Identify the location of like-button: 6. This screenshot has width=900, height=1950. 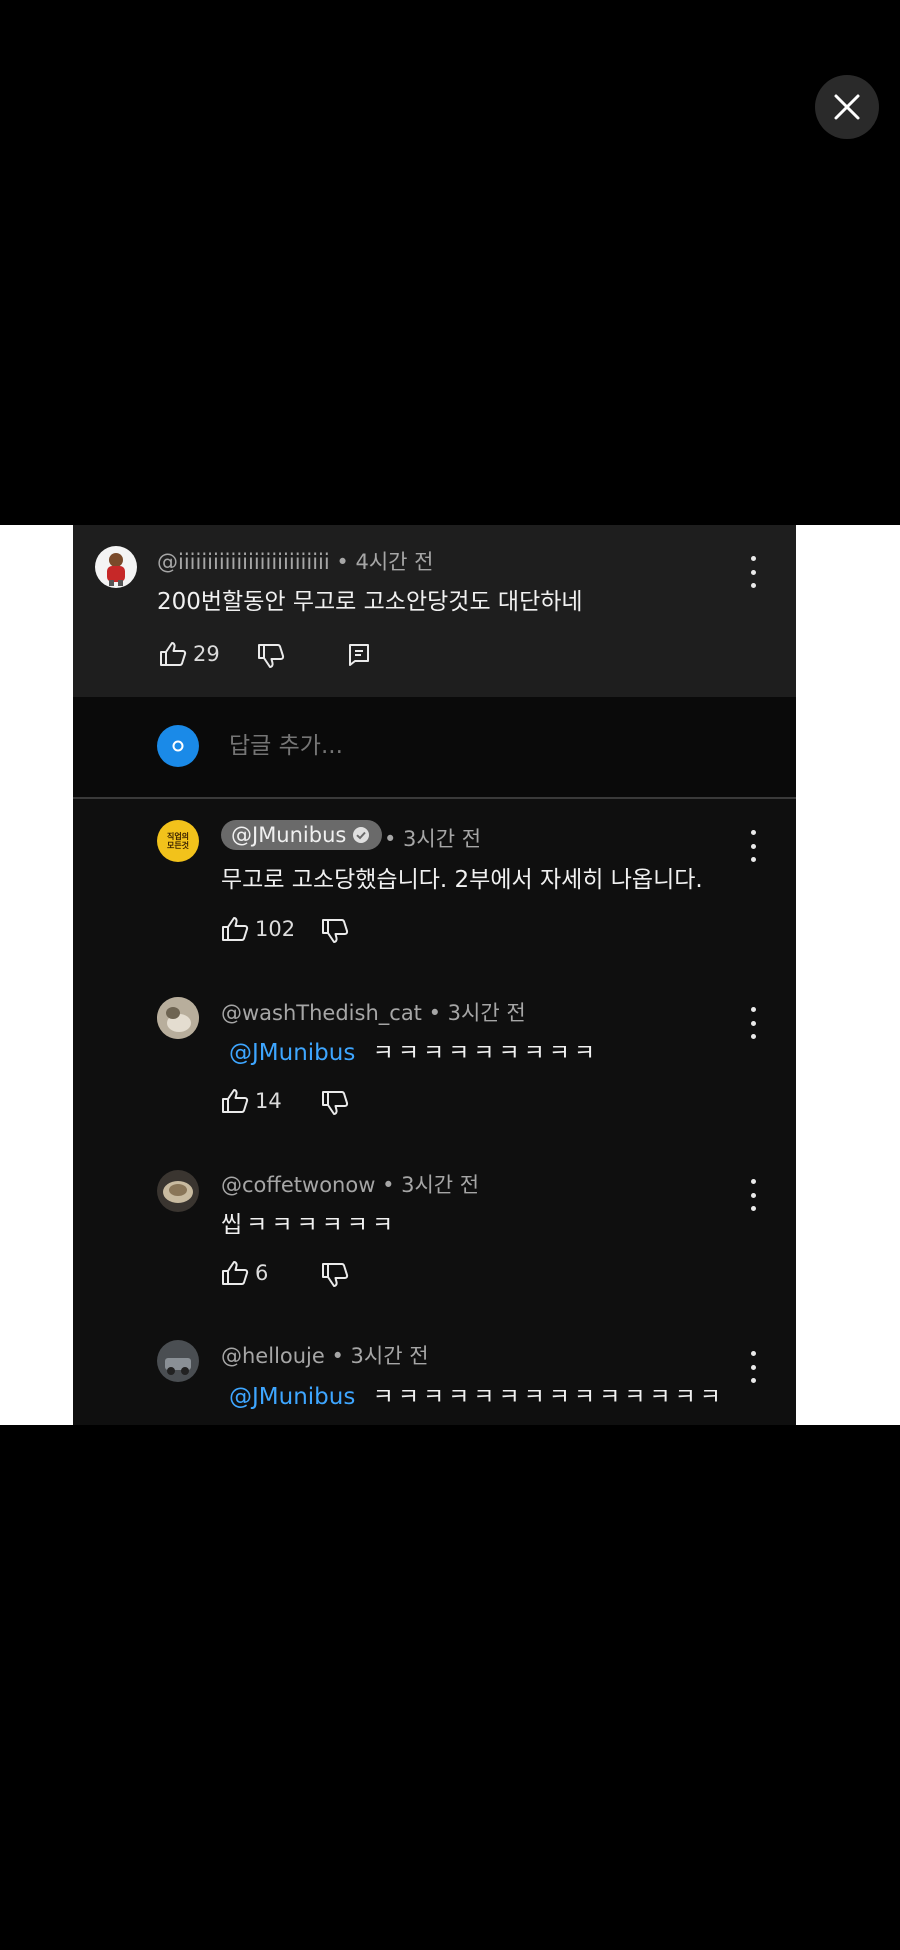
(244, 1273).